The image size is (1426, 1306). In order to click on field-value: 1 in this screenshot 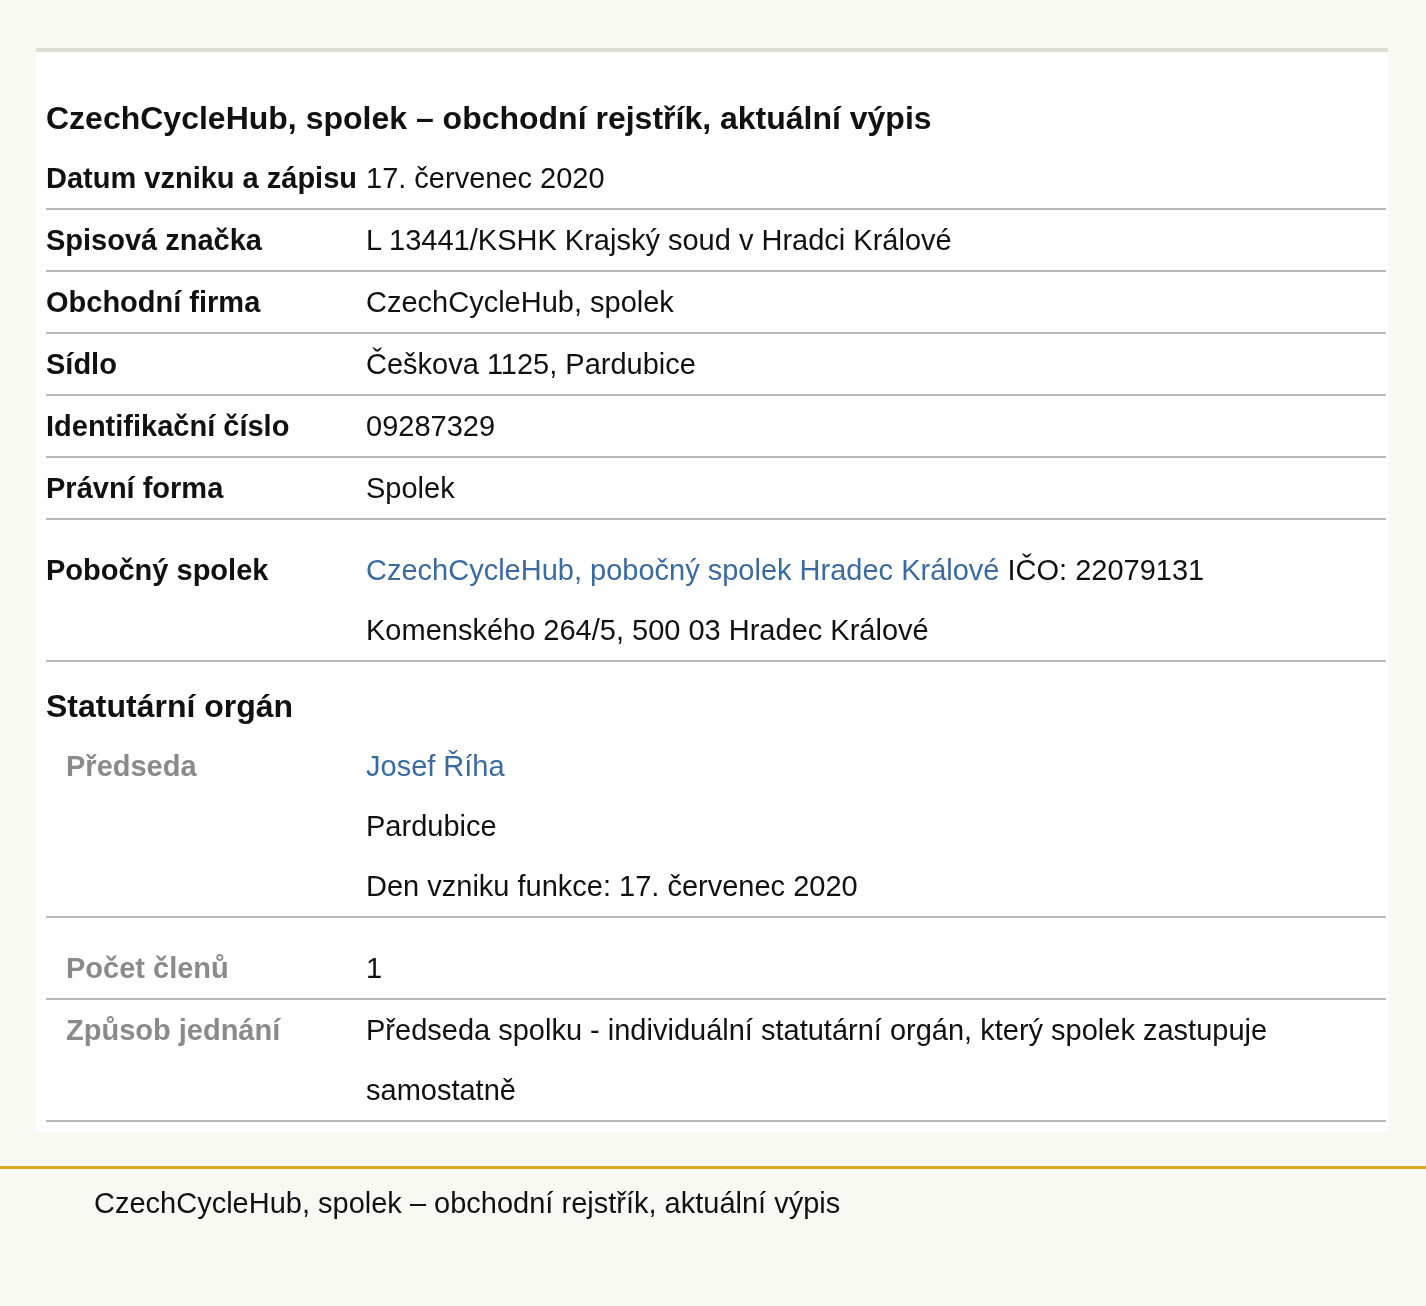, I will do `click(374, 968)`.